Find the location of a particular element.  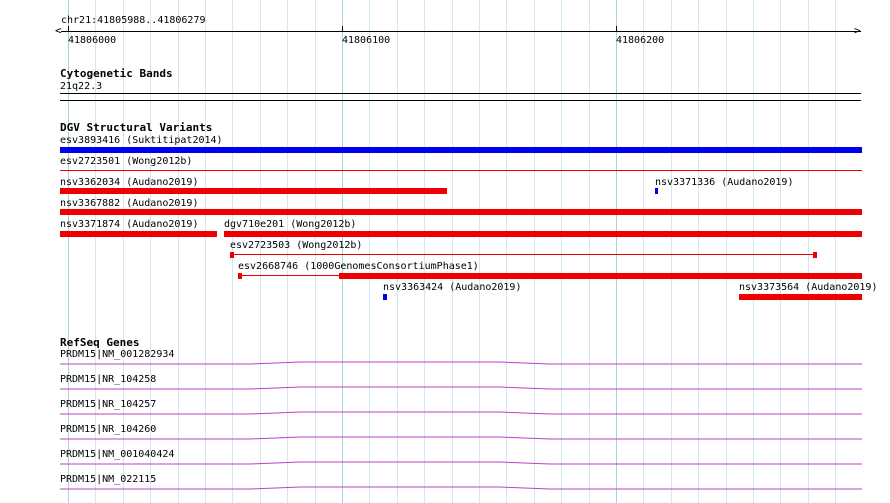

region-label: chr21:41805988..41806279 is located at coordinates (133, 20).